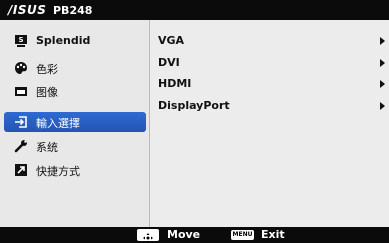 Image resolution: width=389 pixels, height=243 pixels. Describe the element at coordinates (21, 122) in the screenshot. I see `input-select-icon` at that location.